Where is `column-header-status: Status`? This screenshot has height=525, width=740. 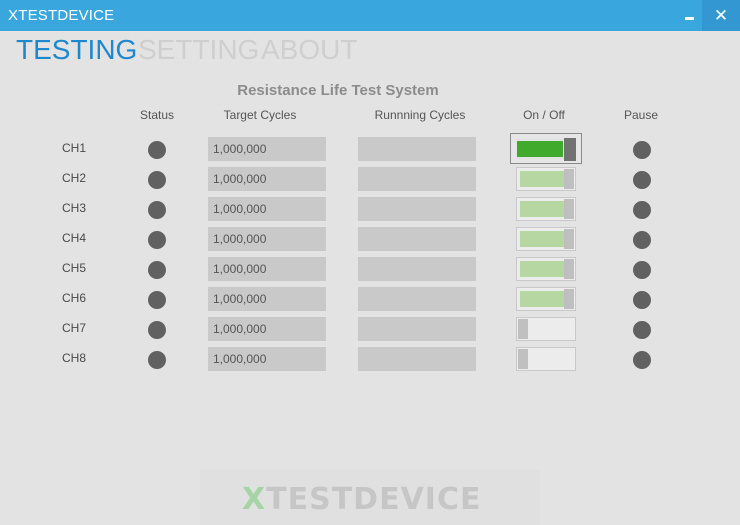 column-header-status: Status is located at coordinates (157, 115).